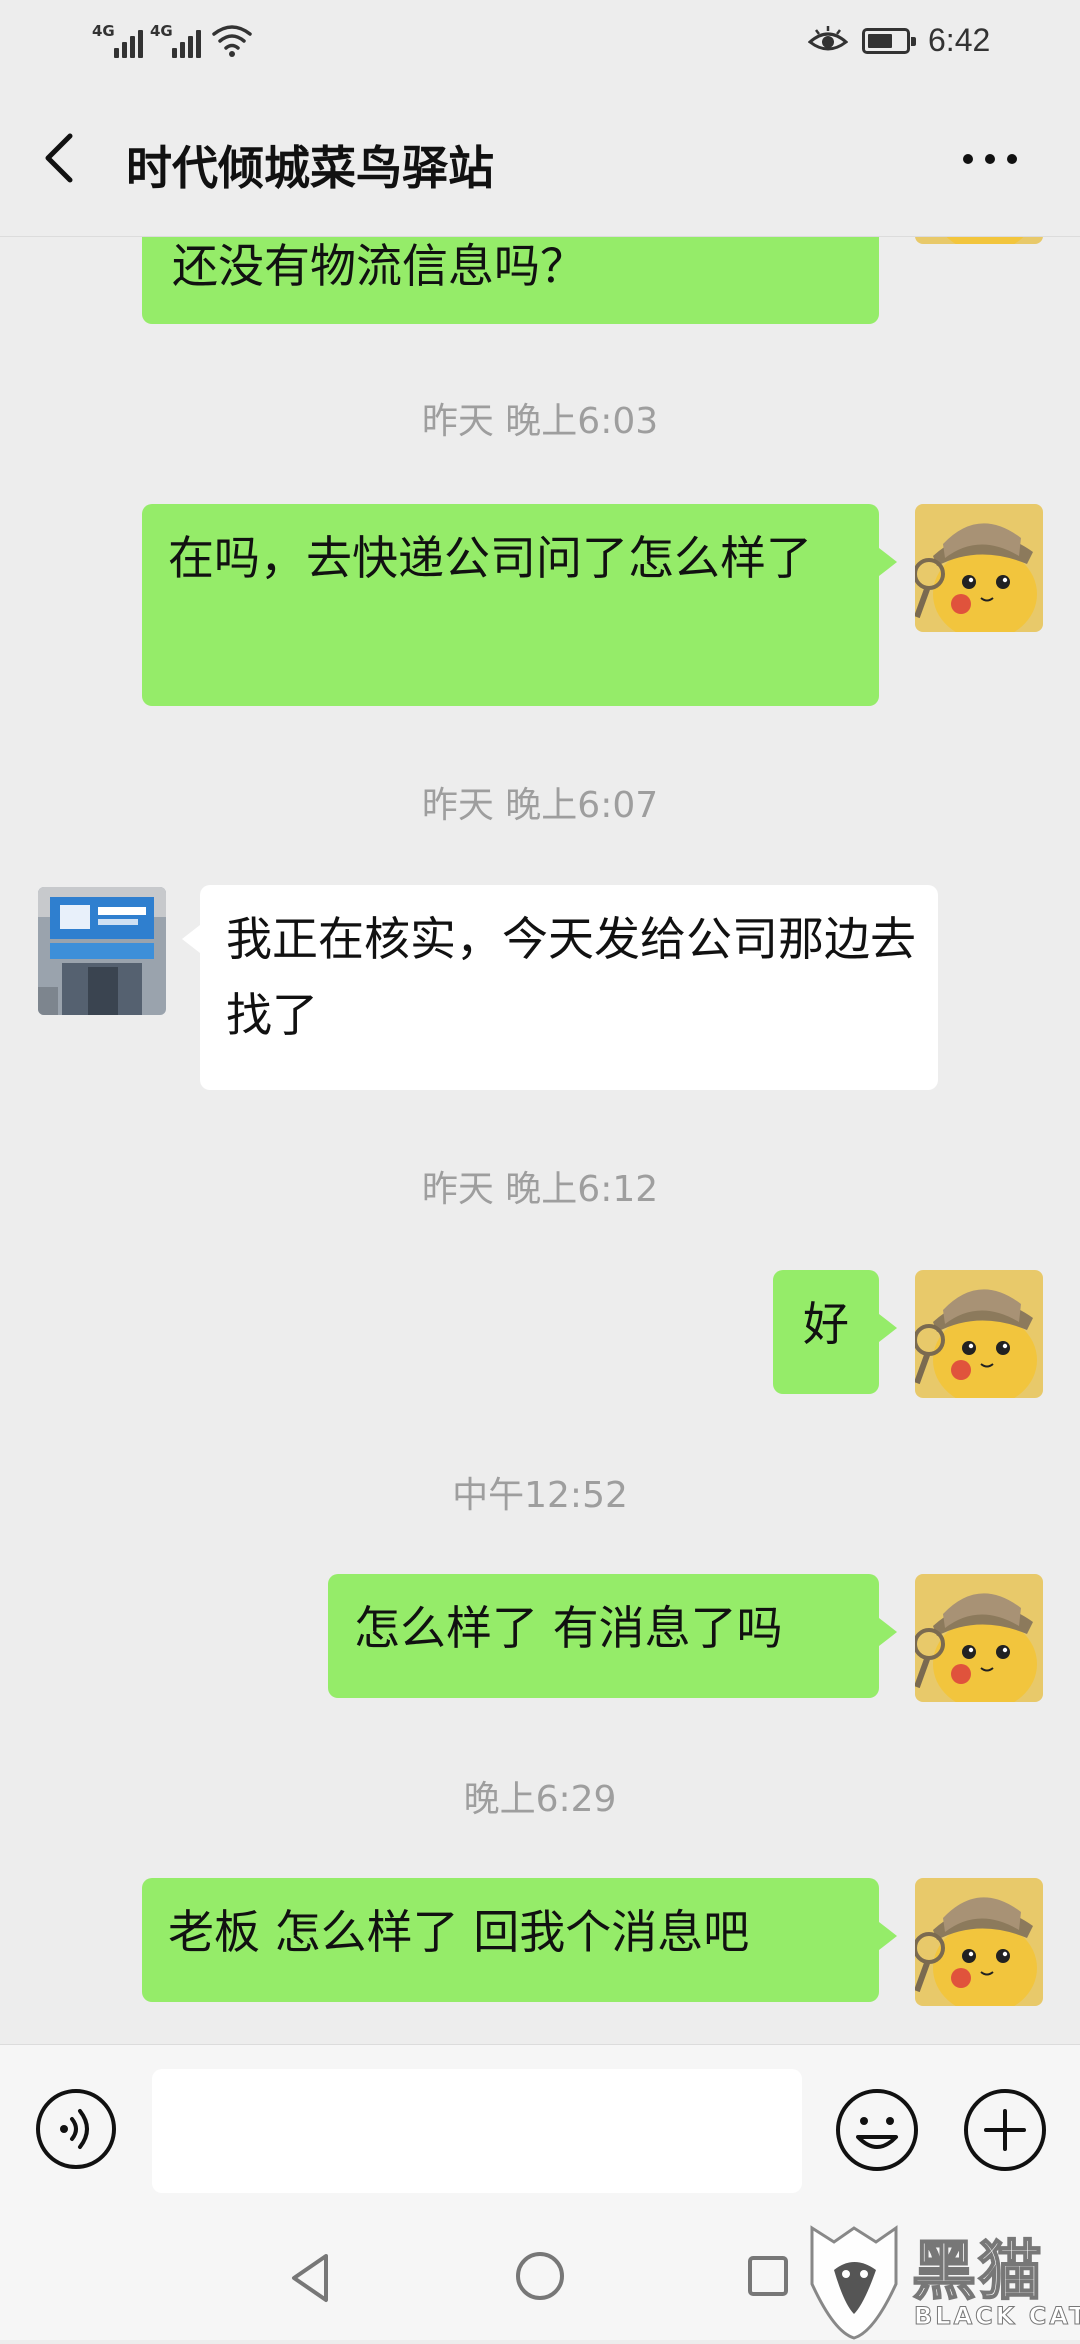  I want to click on chat-input-bar, so click(540, 2132).